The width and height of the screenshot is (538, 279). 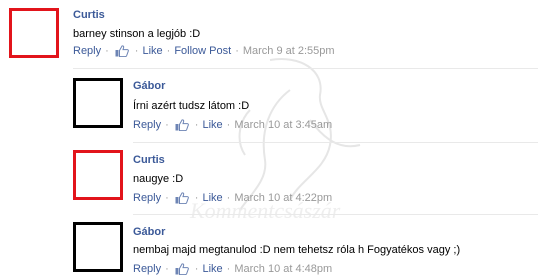 I want to click on comment-timestamp: March 9 at 2:55pm, so click(x=289, y=51).